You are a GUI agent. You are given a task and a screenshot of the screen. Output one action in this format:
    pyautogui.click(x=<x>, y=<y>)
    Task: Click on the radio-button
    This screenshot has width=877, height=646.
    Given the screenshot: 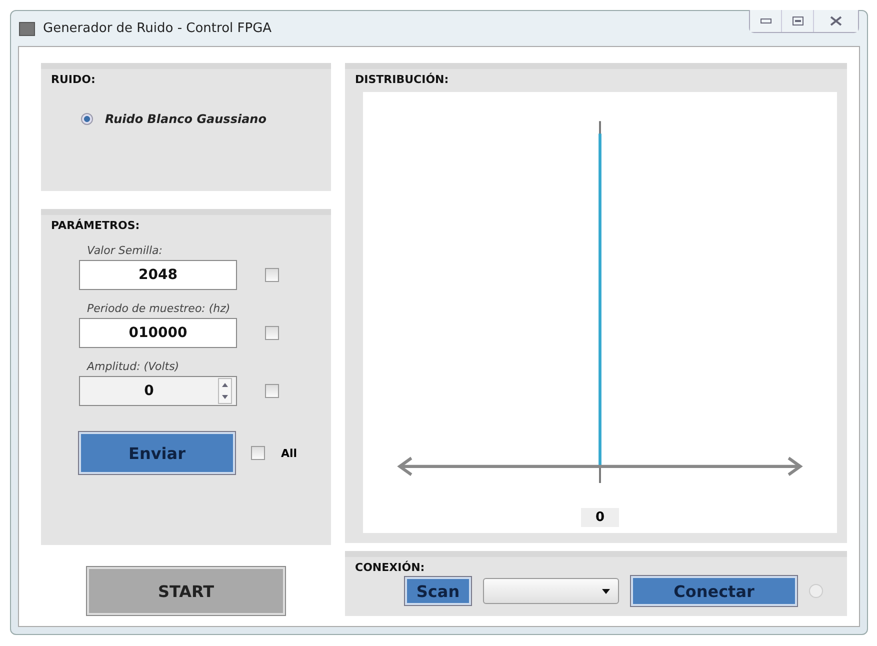 What is the action you would take?
    pyautogui.click(x=87, y=119)
    